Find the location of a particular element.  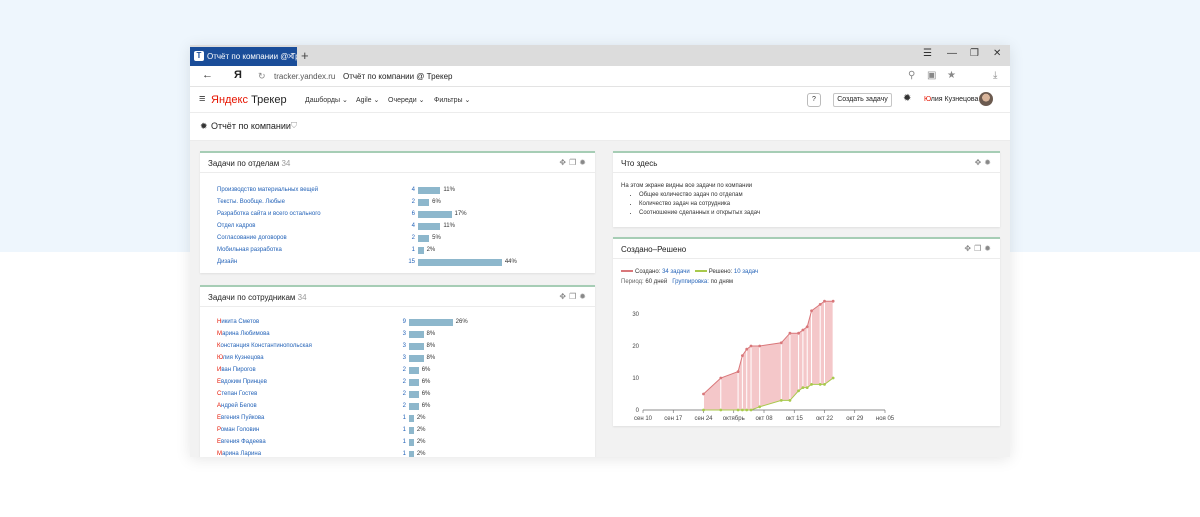

table-row: Степан Гостев 2 6% is located at coordinates (397, 395).